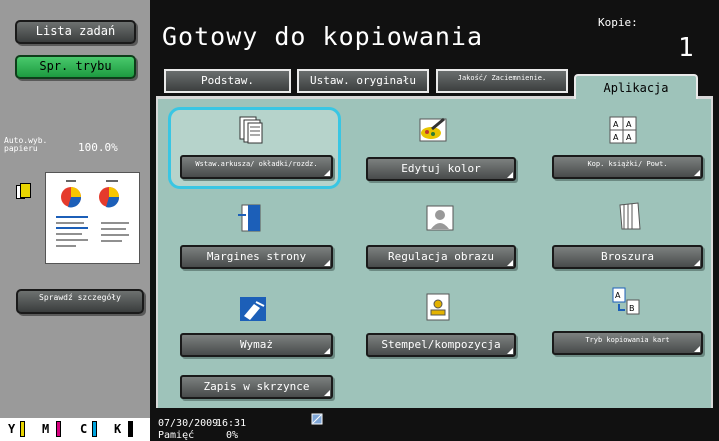 Image resolution: width=719 pixels, height=441 pixels. What do you see at coordinates (502, 81) in the screenshot?
I see `tab-quality: Jakość/ Zaciemnienie.` at bounding box center [502, 81].